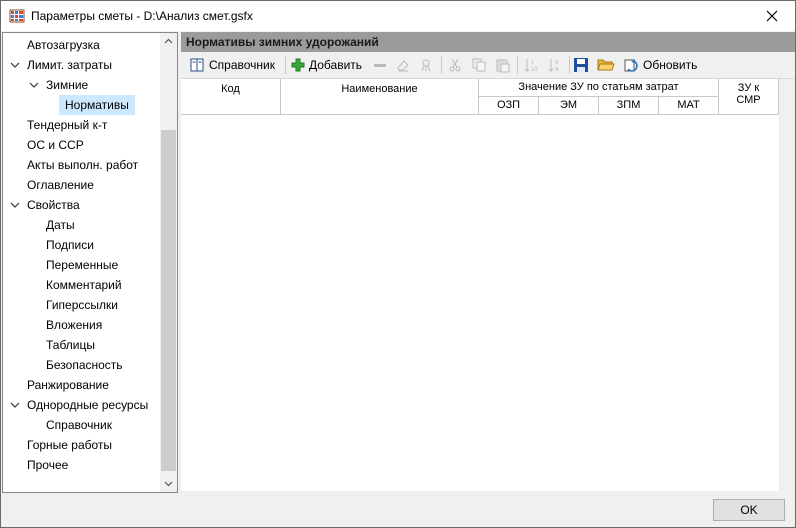  I want to click on remove-button, so click(380, 65).